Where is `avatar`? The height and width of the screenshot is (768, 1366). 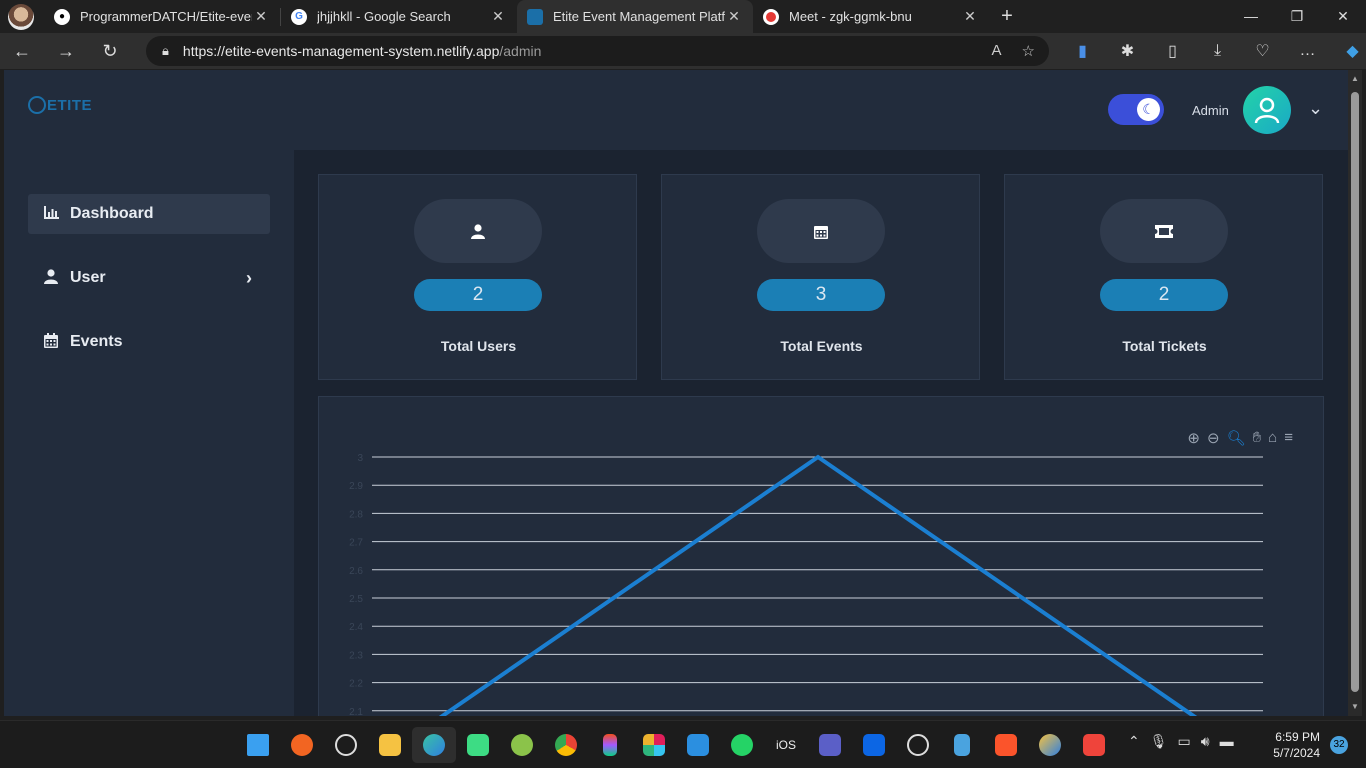 avatar is located at coordinates (1267, 110).